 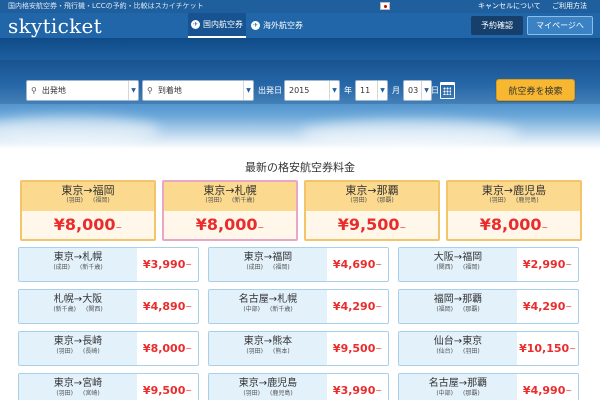 I want to click on route-fare-card: 東京→札幌 (成田) (新千歳) ¥3,990 ~, so click(x=108, y=264).